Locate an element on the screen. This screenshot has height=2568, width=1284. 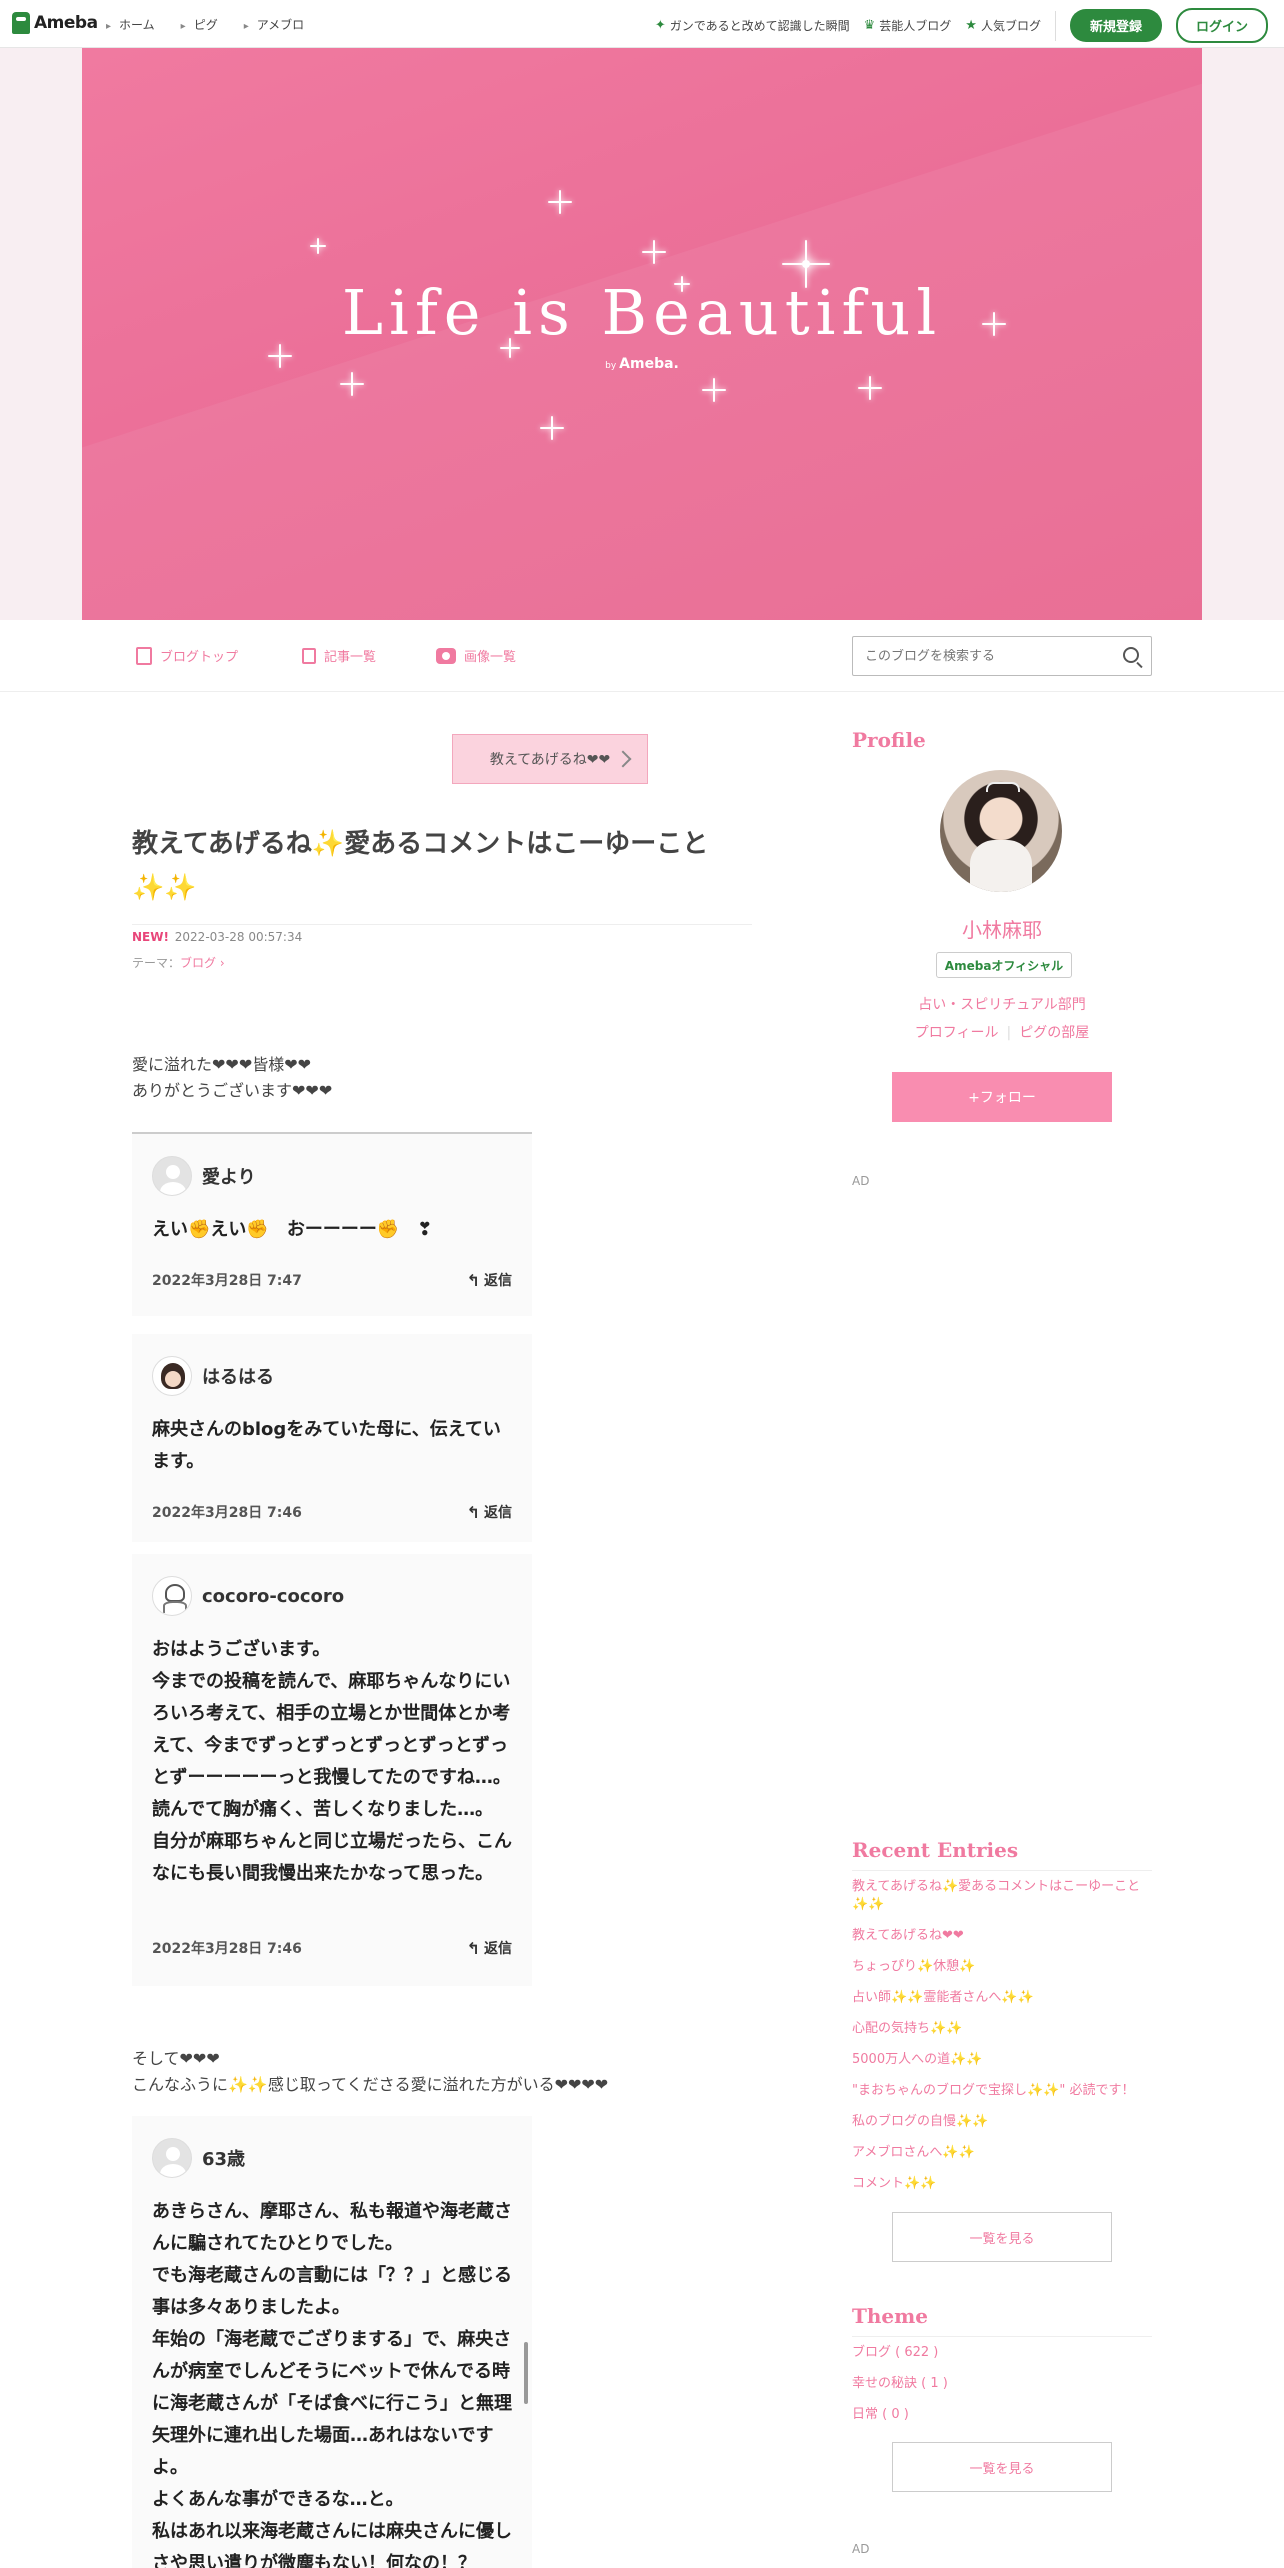
follow-button: +フォロー is located at coordinates (1002, 1097).